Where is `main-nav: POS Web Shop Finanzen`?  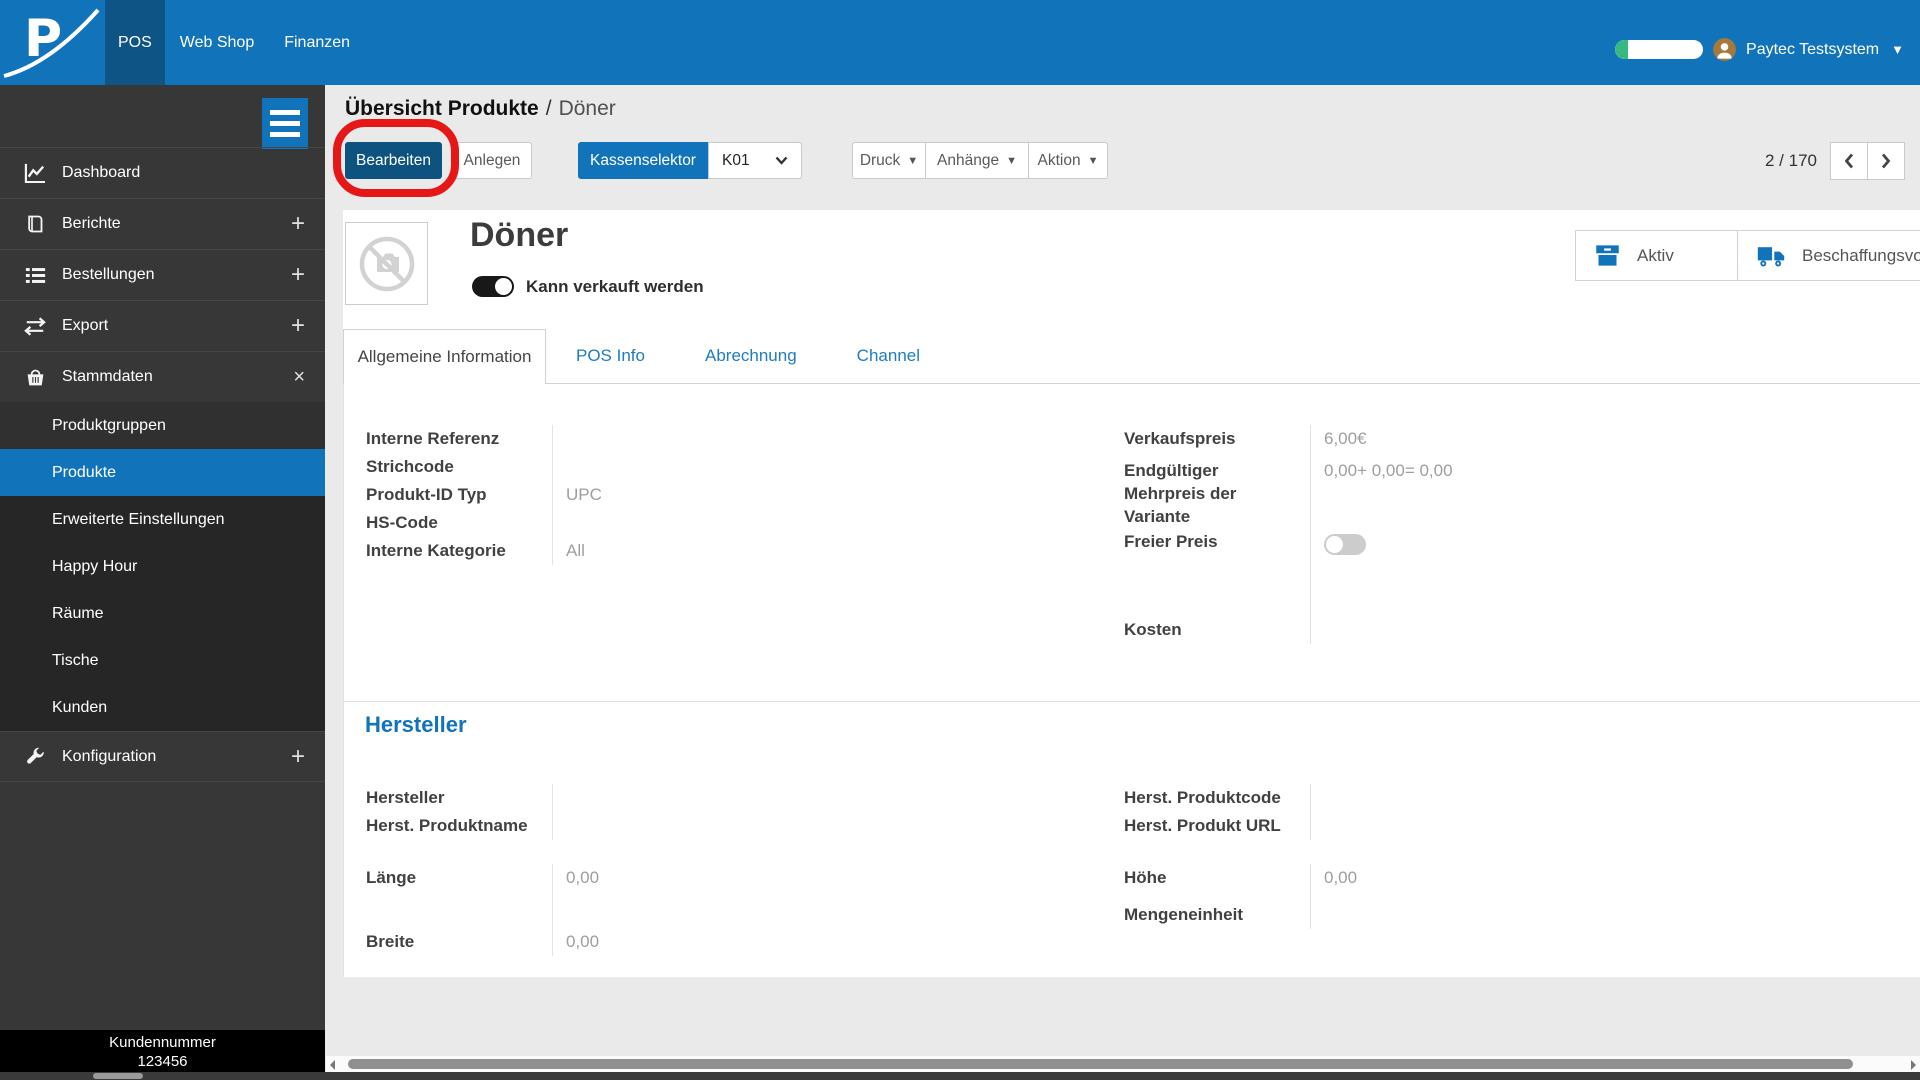 main-nav: POS Web Shop Finanzen is located at coordinates (235, 42).